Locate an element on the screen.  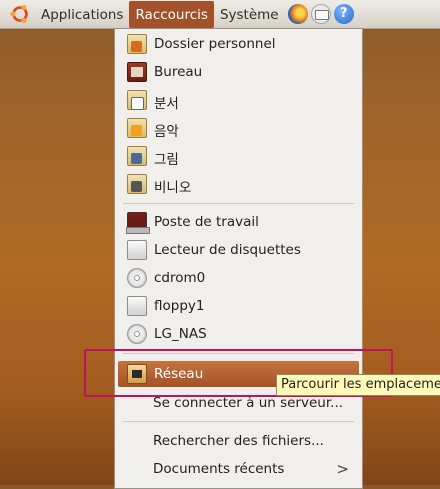
top-panel: Applications Raccourcis Système ? is located at coordinates (220, 14).